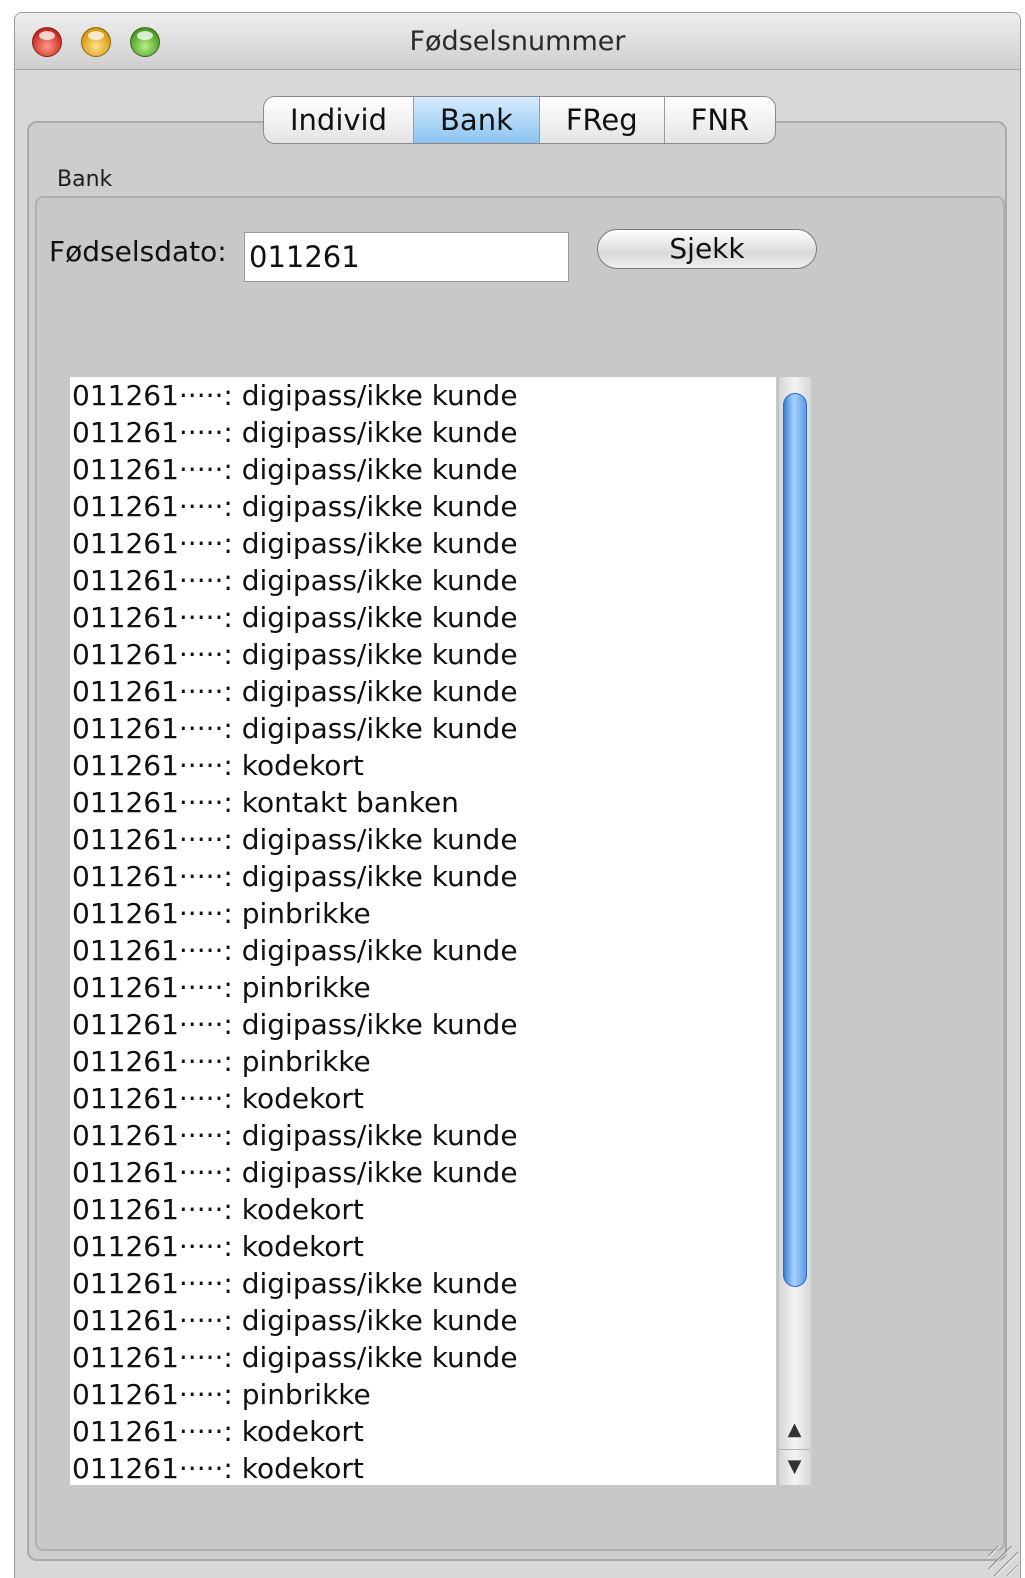  What do you see at coordinates (1003, 1561) in the screenshot?
I see `resize-grip-icon` at bounding box center [1003, 1561].